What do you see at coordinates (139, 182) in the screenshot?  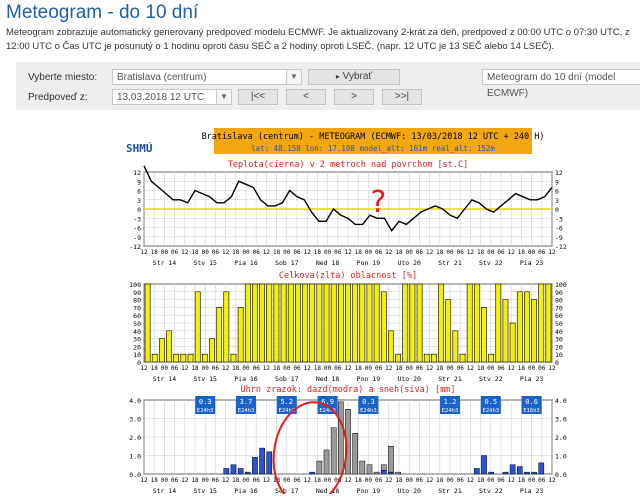 I see `temp-tick-label-left: 9` at bounding box center [139, 182].